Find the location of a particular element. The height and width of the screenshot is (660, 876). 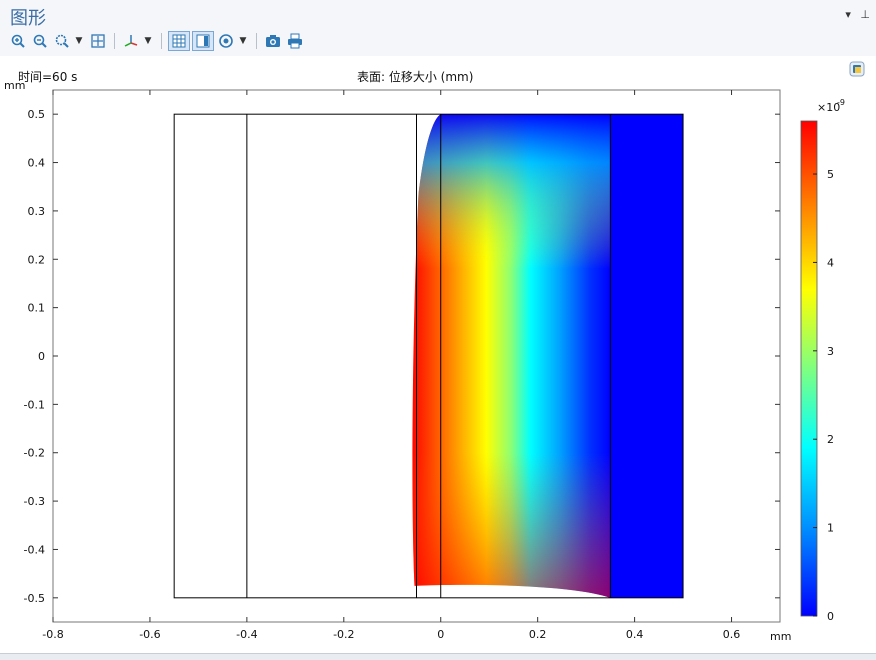

zoom-out-button is located at coordinates (40, 41).